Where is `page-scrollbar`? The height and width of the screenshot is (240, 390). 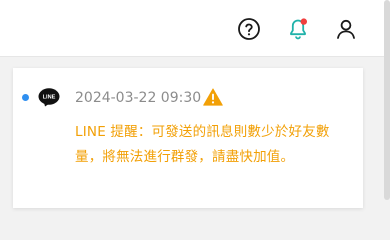
page-scrollbar is located at coordinates (387, 100).